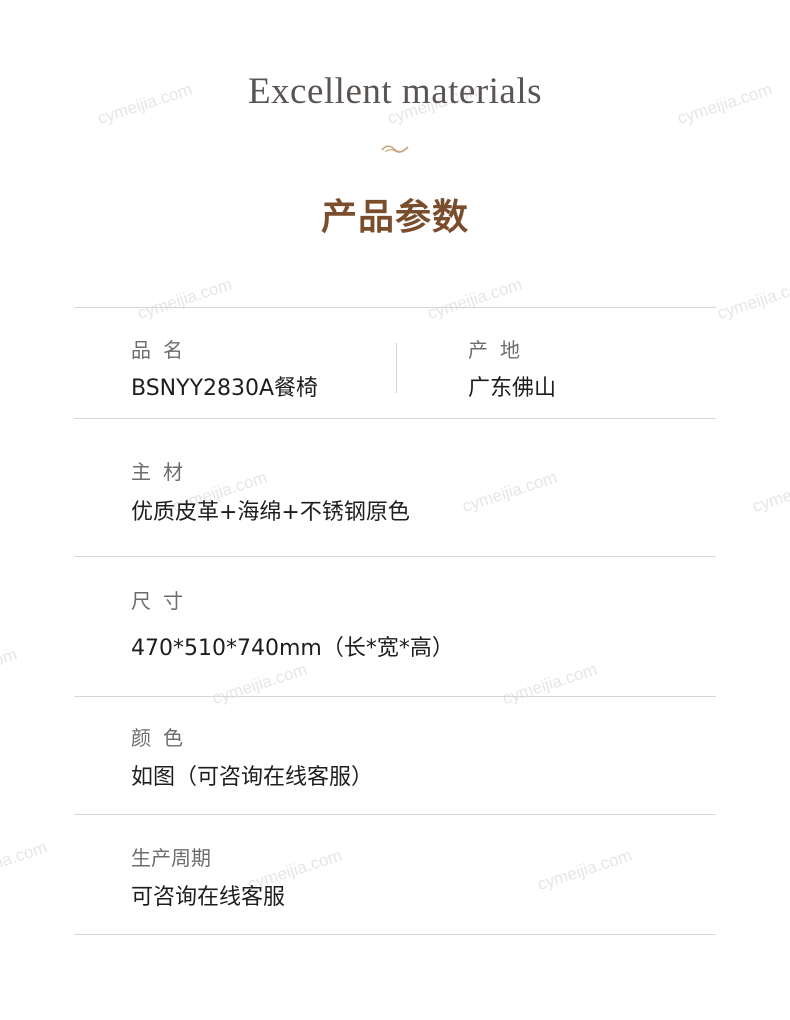  Describe the element at coordinates (163, 350) in the screenshot. I see `param-label-name: 品名` at that location.